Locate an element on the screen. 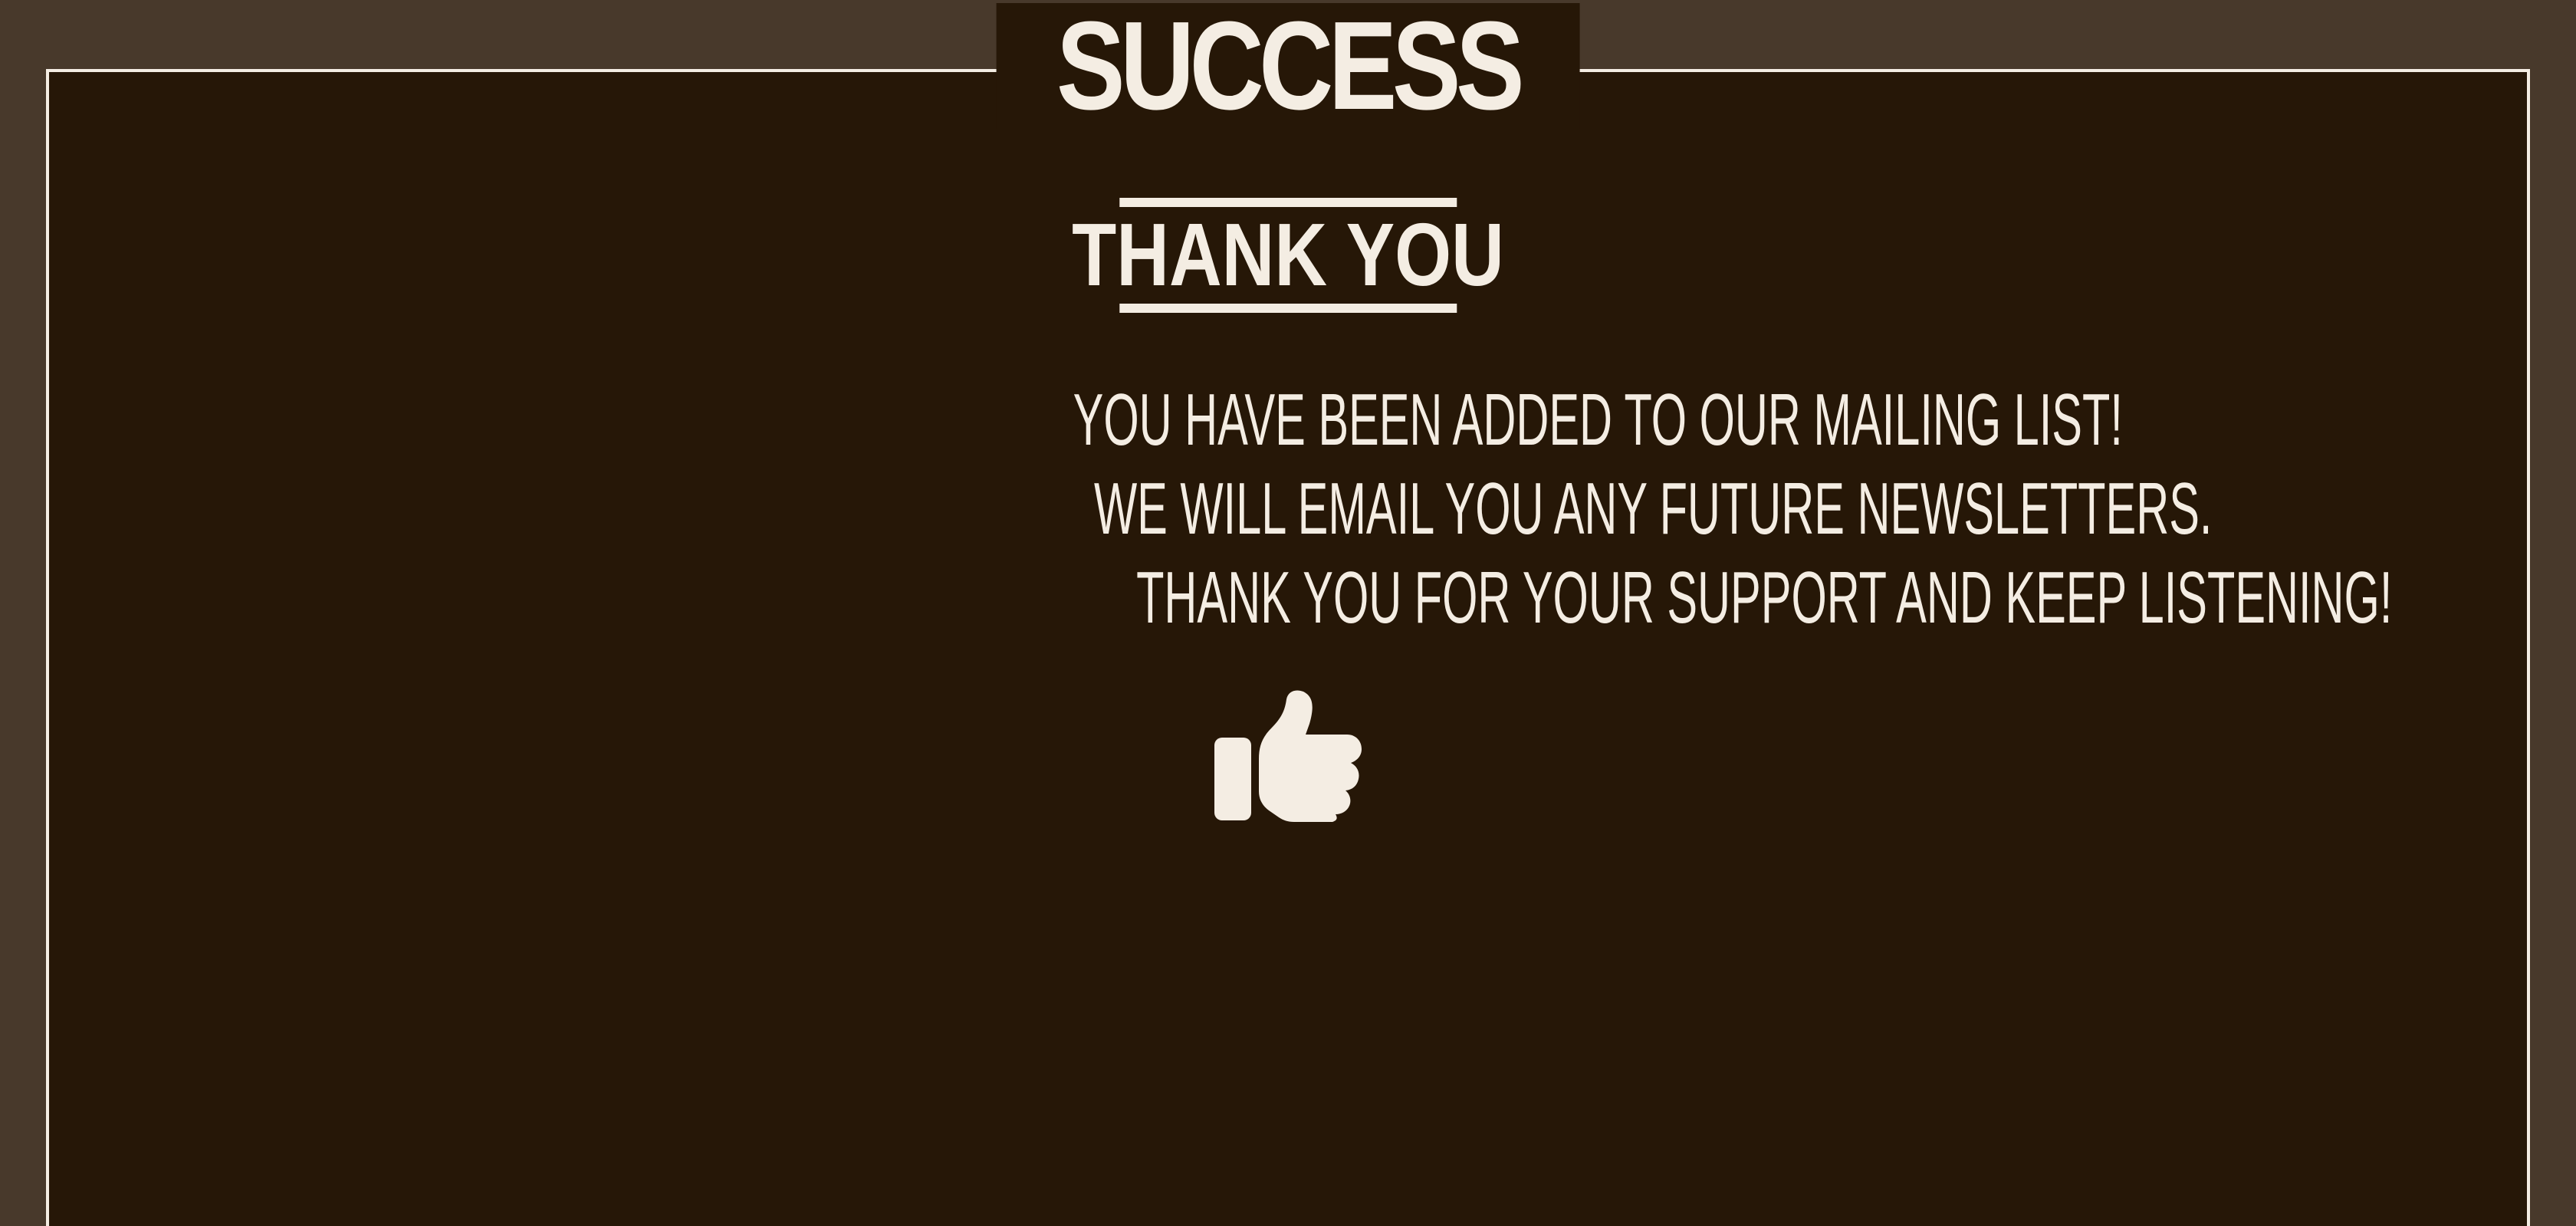 The height and width of the screenshot is (1226, 2576). message-line-1: YOU HAVE BEEN ADDED TO OUR MAILING LIST! is located at coordinates (1437, 420).